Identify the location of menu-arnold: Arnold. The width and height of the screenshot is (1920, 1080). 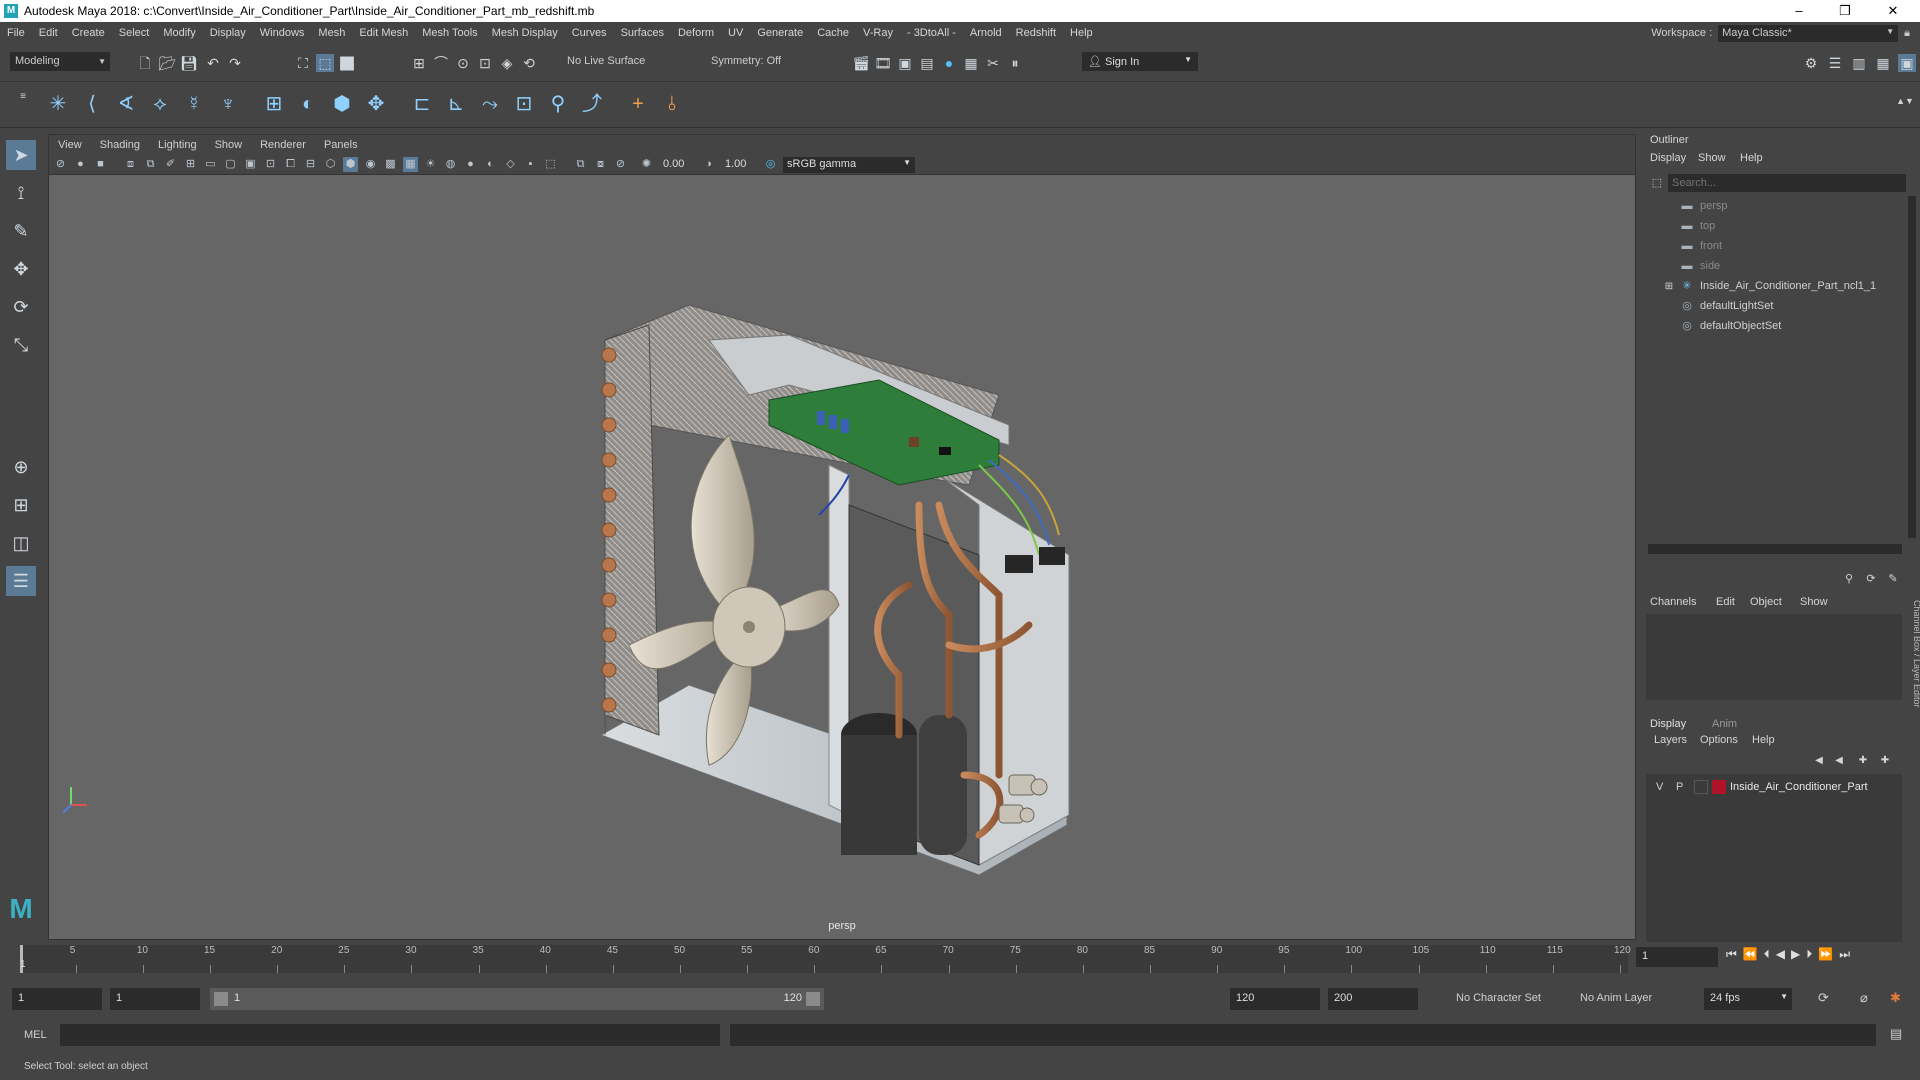
(986, 33).